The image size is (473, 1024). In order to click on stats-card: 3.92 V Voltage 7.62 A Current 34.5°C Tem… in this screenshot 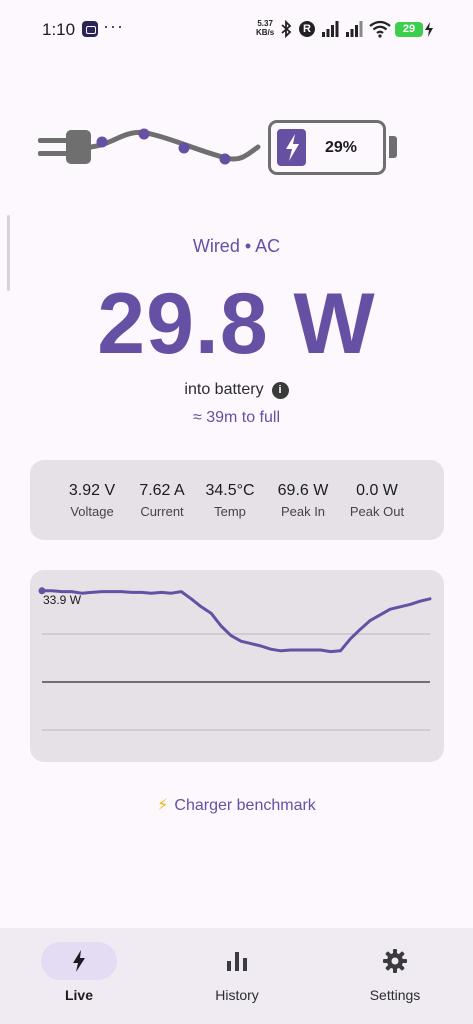, I will do `click(237, 500)`.